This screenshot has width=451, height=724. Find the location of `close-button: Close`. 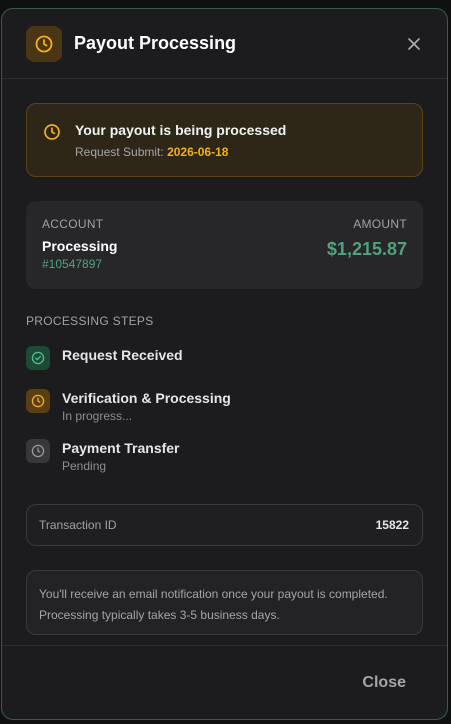

close-button: Close is located at coordinates (384, 683).